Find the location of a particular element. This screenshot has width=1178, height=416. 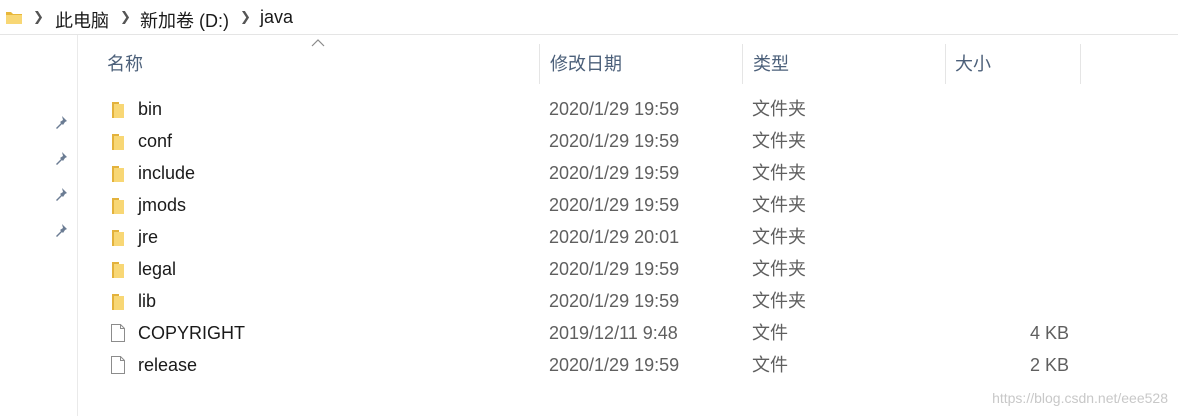

file-row-conf: conf 2020/1/29 19:59 文件夹 is located at coordinates (579, 141).